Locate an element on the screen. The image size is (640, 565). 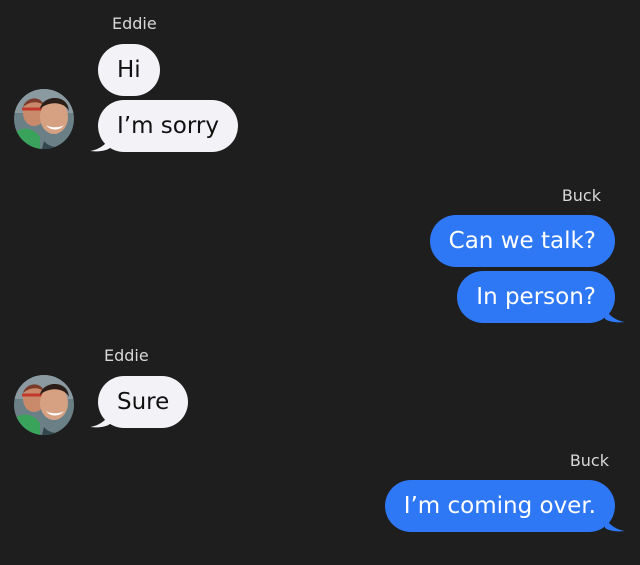
message-bubble-incoming: Hi is located at coordinates (129, 70).